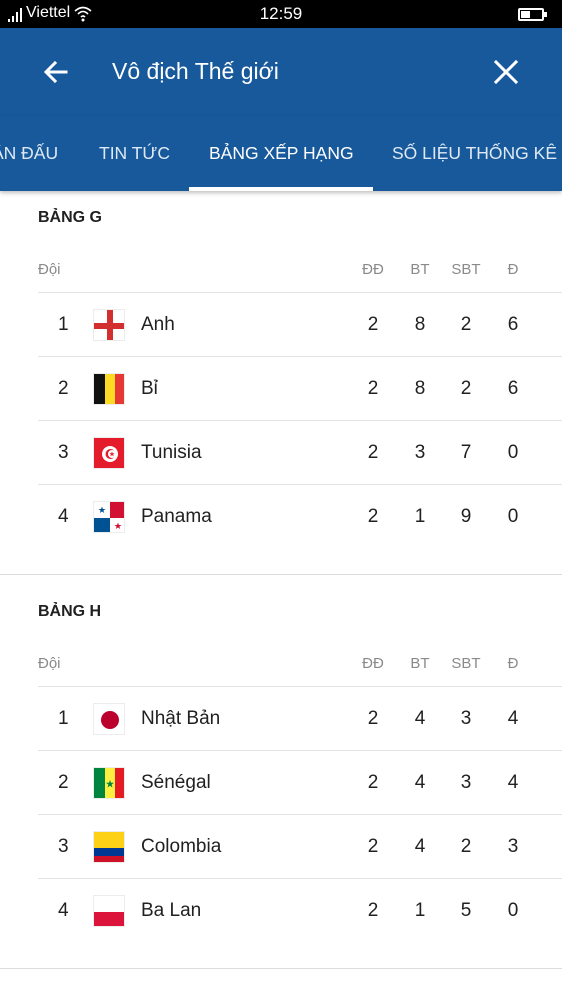 This screenshot has height=1000, width=562. I want to click on group-title: BẢNG H, so click(70, 611).